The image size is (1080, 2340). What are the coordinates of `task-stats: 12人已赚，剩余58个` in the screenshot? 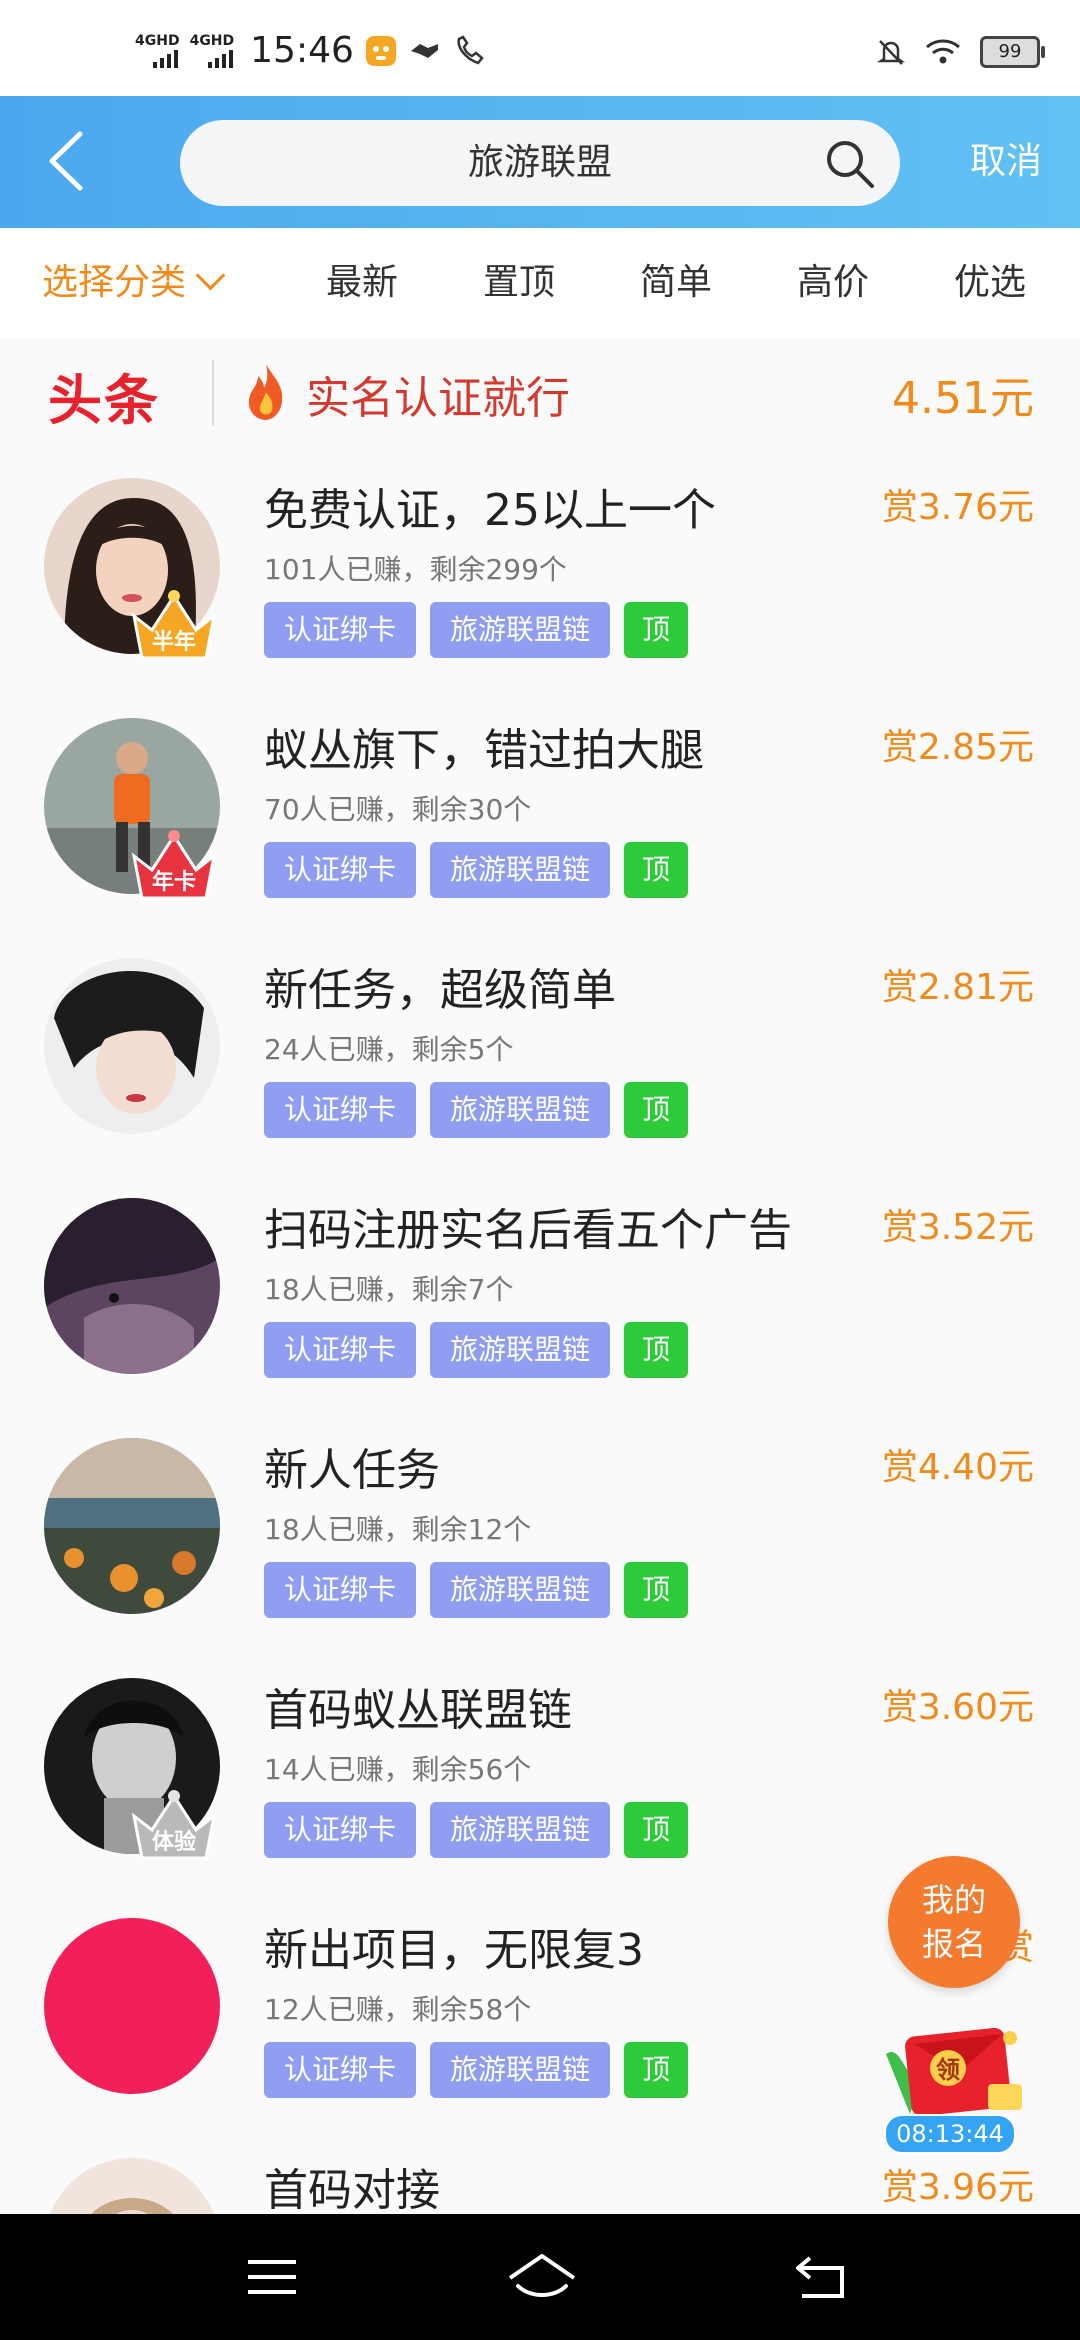 It's located at (398, 2009).